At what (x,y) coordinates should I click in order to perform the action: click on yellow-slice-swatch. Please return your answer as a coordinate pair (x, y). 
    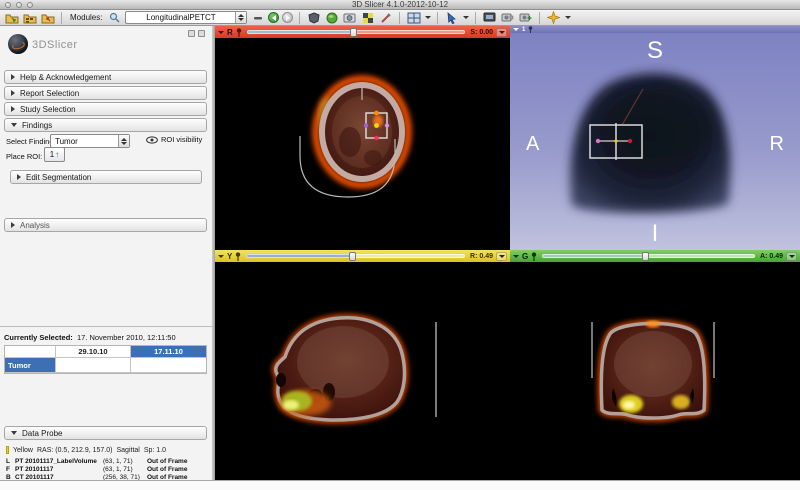
    Looking at the image, I should click on (7, 450).